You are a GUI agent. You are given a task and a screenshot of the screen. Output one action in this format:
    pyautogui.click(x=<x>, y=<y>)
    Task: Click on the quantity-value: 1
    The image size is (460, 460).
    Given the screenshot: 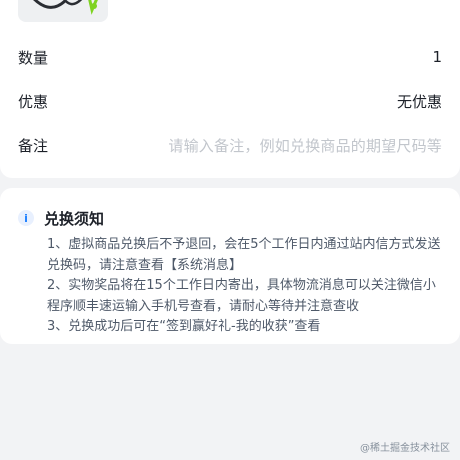 What is the action you would take?
    pyautogui.click(x=437, y=57)
    